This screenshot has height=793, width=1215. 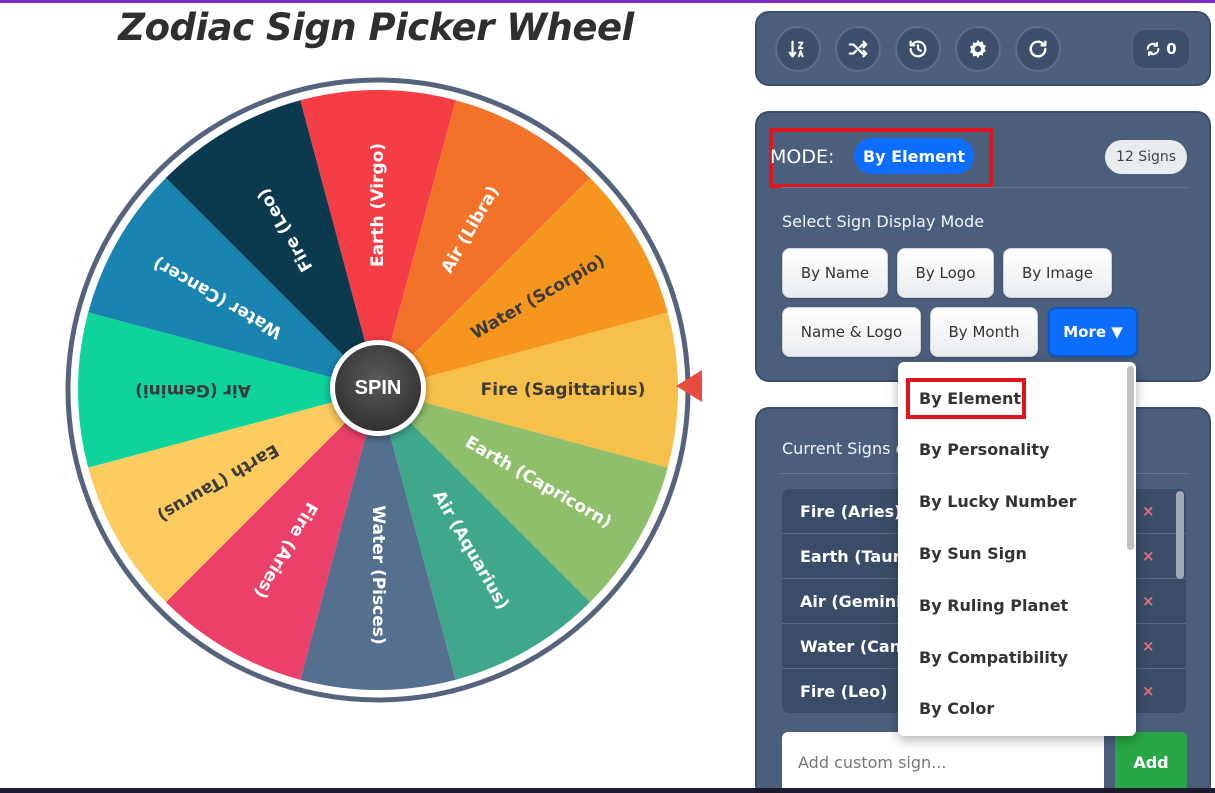 What do you see at coordinates (851, 511) in the screenshot?
I see `sign-label: Fire (Aries)` at bounding box center [851, 511].